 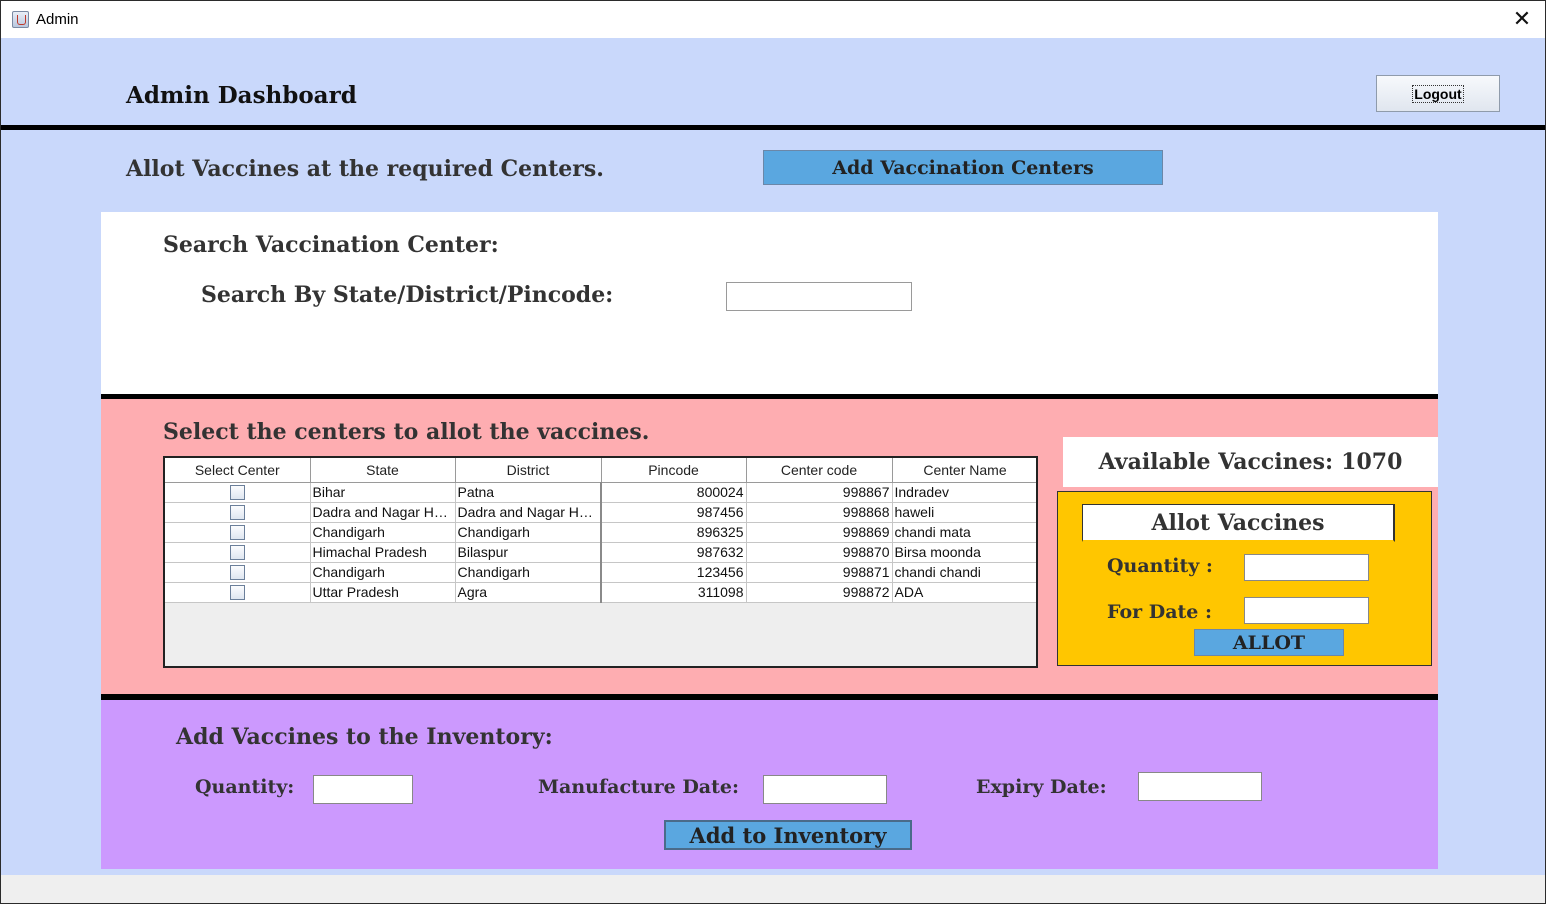 What do you see at coordinates (964, 552) in the screenshot?
I see `cell-center-name: Birsa moonda` at bounding box center [964, 552].